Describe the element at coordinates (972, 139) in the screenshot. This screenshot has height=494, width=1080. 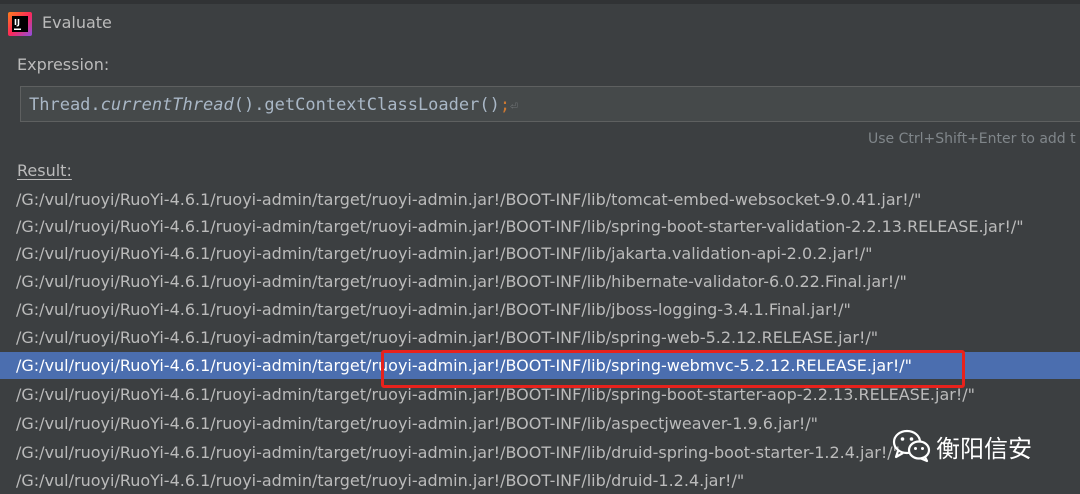
I see `expression-hint: Use Ctrl+Shift+Enter to add t` at that location.